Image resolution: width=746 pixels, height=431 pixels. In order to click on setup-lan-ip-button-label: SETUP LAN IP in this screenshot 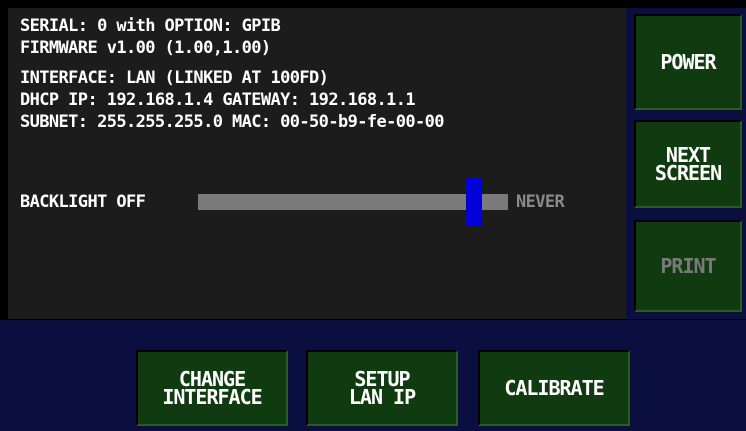, I will do `click(382, 388)`.